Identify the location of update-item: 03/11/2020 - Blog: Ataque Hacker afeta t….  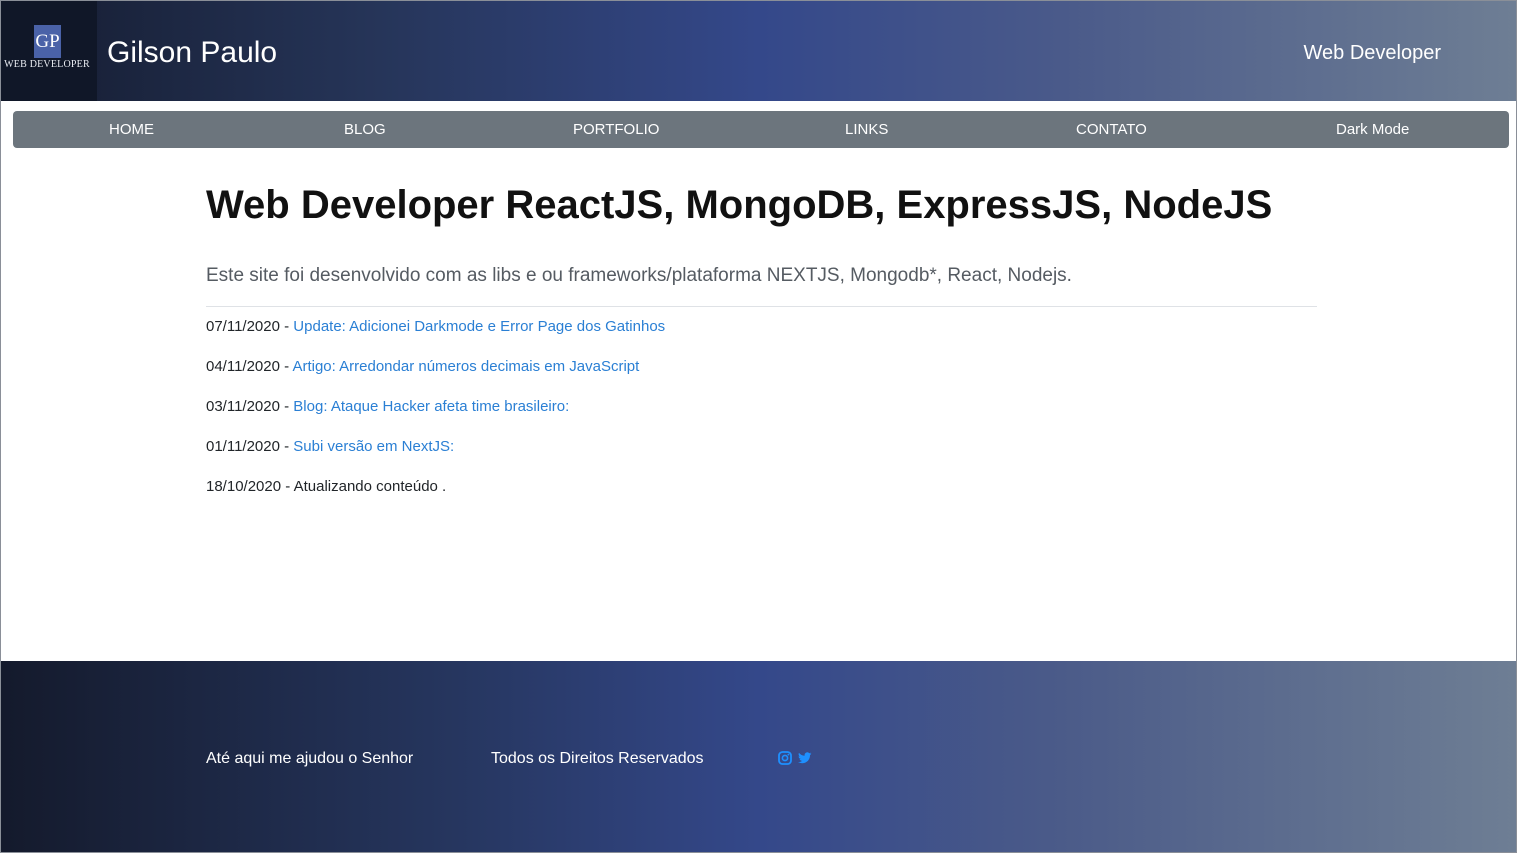
(435, 417).